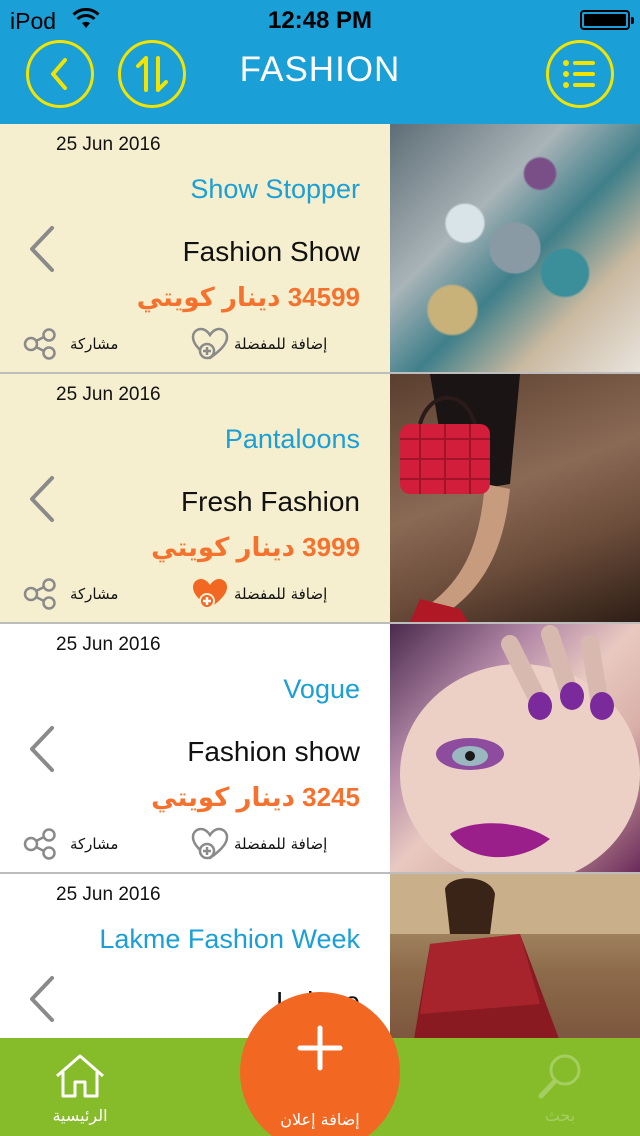 This screenshot has width=640, height=1136. I want to click on tab-home-label: الرئيسية, so click(80, 1115).